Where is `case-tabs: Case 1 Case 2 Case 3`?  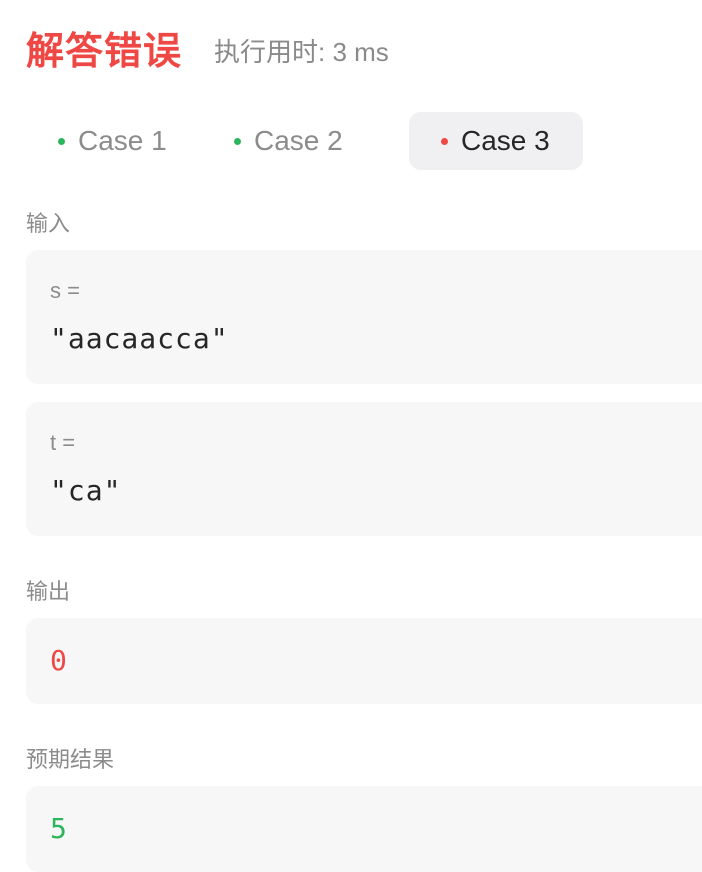 case-tabs: Case 1 Case 2 Case 3 is located at coordinates (304, 141).